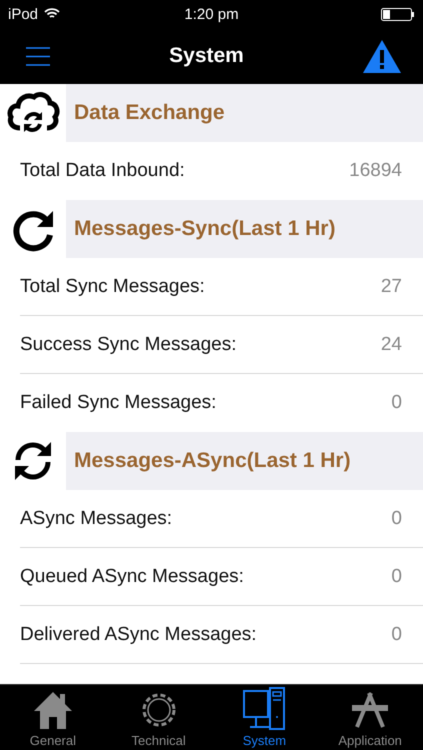 The image size is (423, 750). Describe the element at coordinates (375, 171) in the screenshot. I see `stat-value: 16894` at that location.